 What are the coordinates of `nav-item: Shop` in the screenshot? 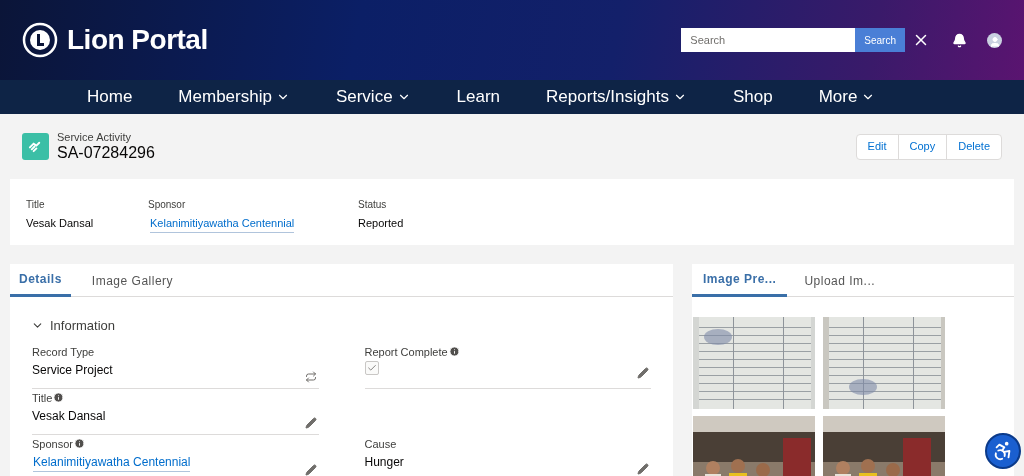 It's located at (752, 97).